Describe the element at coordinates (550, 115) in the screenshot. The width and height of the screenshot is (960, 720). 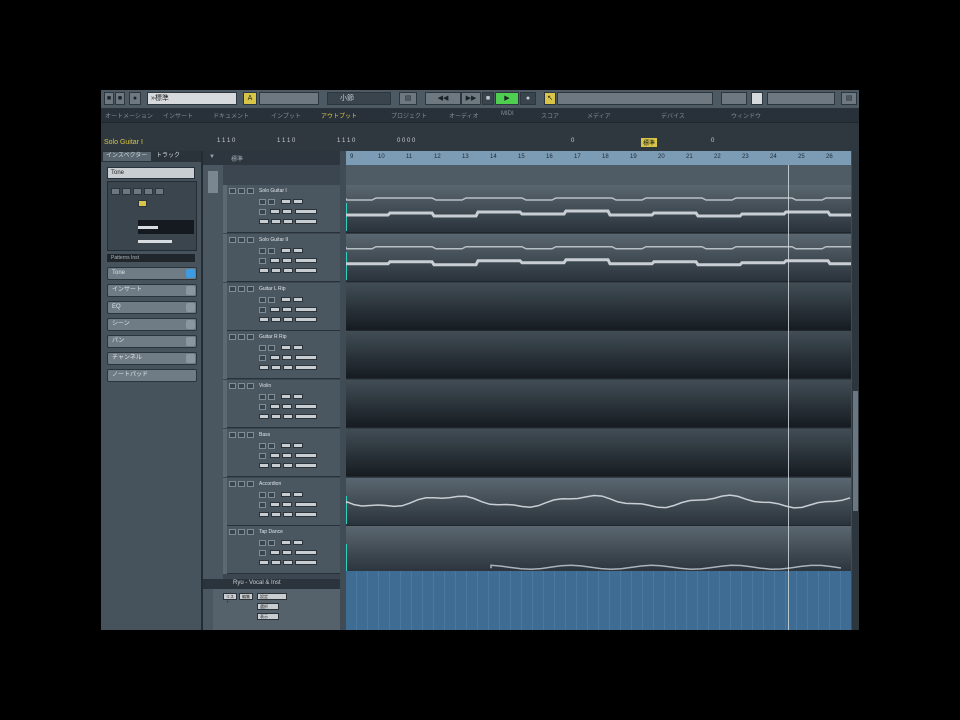
I see `menu-item: スコア` at that location.